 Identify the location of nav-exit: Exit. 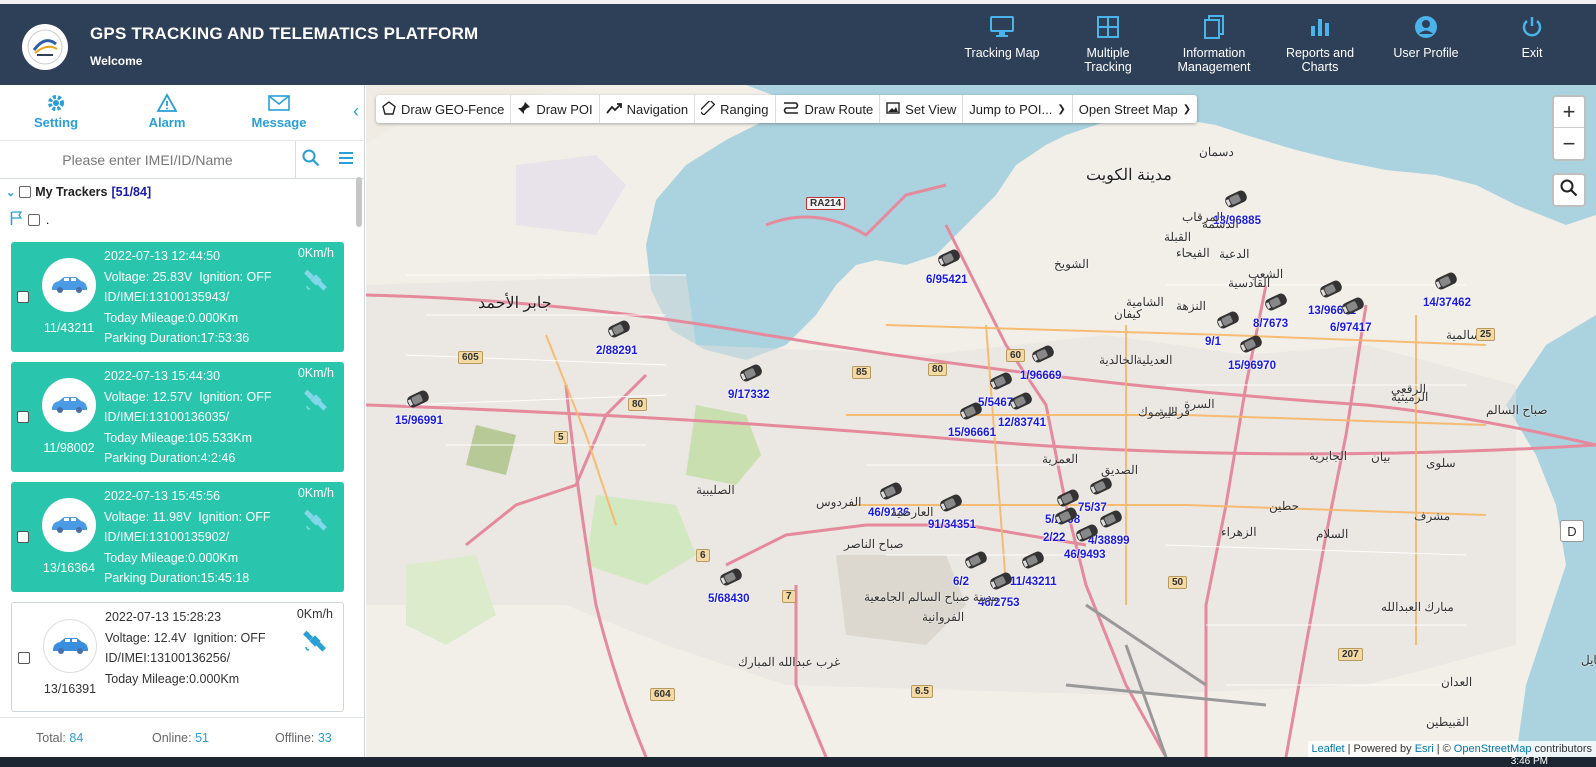
(1532, 37).